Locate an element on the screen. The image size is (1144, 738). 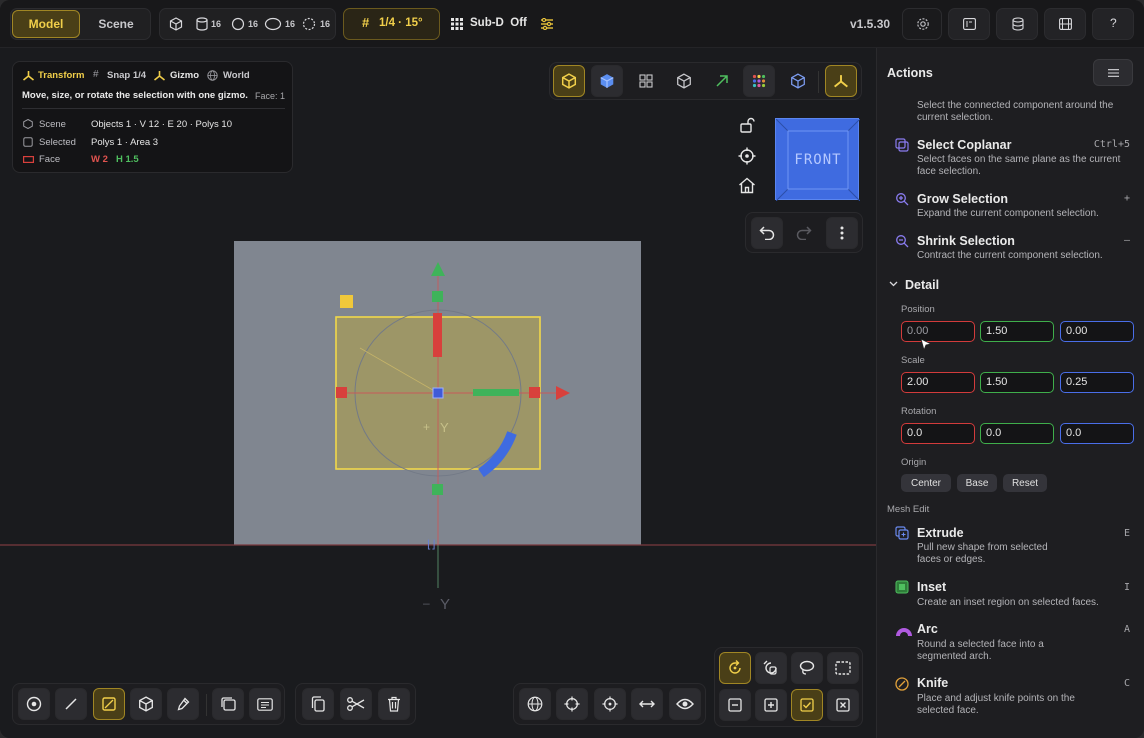
sphere-icon is located at coordinates (238, 24).